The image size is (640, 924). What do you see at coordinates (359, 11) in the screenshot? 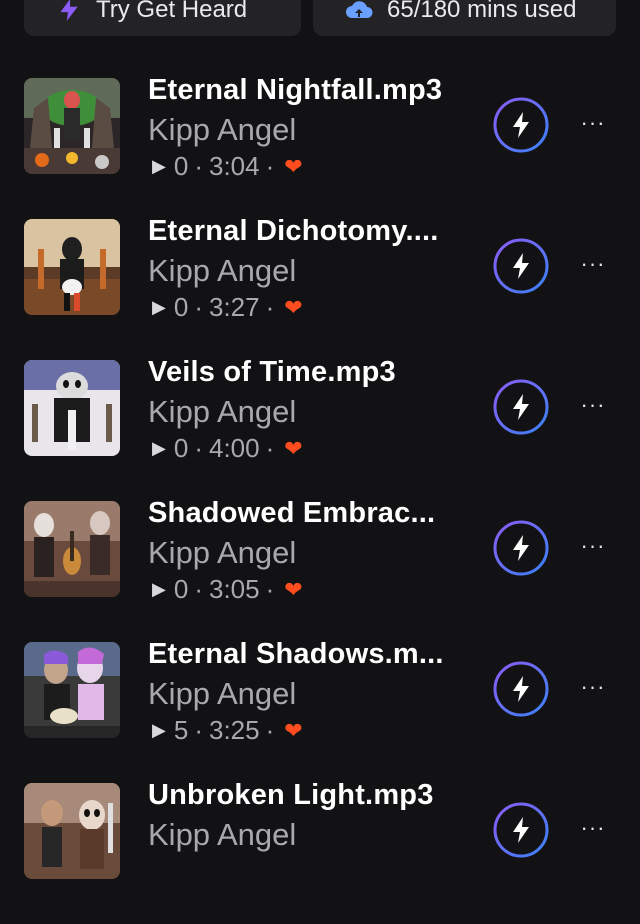
I see `cloud-upload-icon` at bounding box center [359, 11].